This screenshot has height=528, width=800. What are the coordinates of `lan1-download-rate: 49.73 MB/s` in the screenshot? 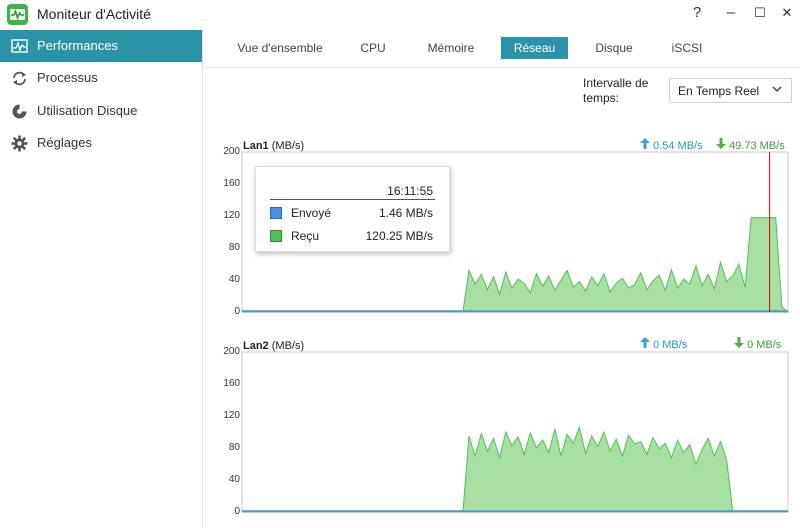 It's located at (750, 145).